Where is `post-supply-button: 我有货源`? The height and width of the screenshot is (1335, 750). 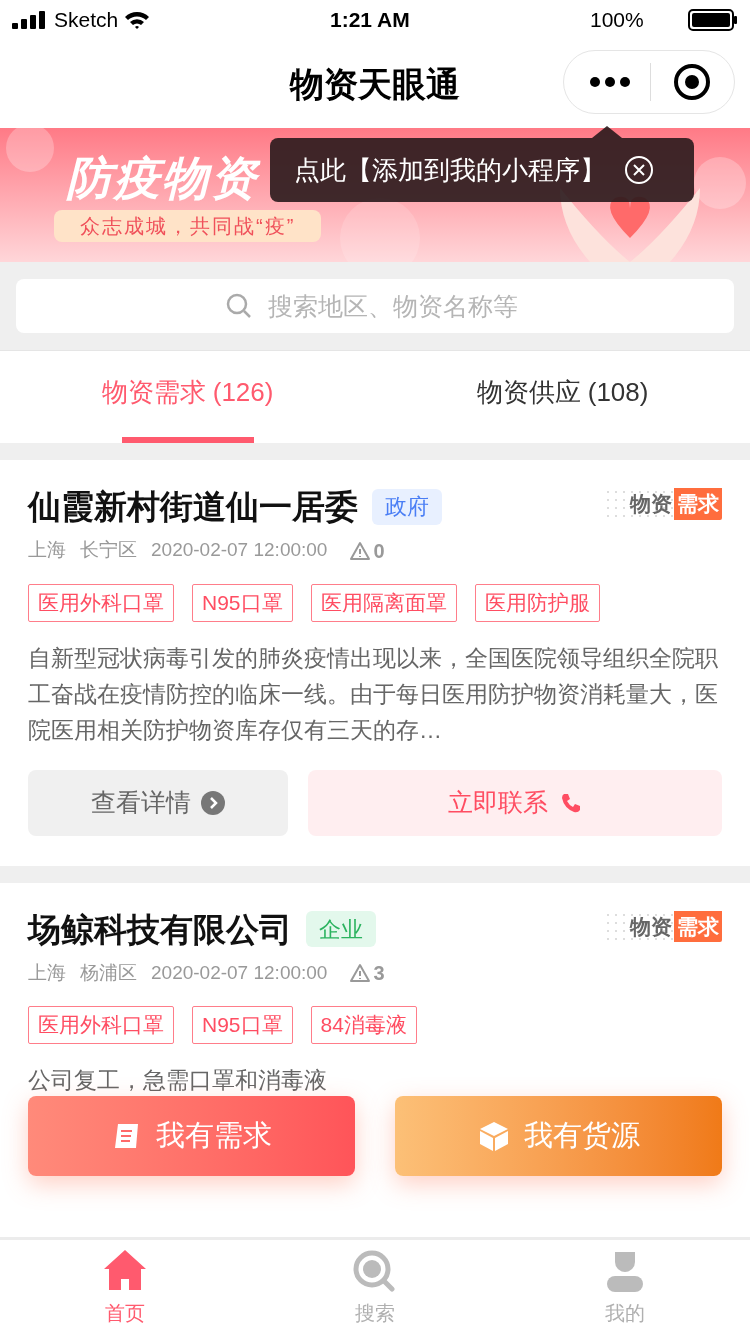 post-supply-button: 我有货源 is located at coordinates (558, 1136).